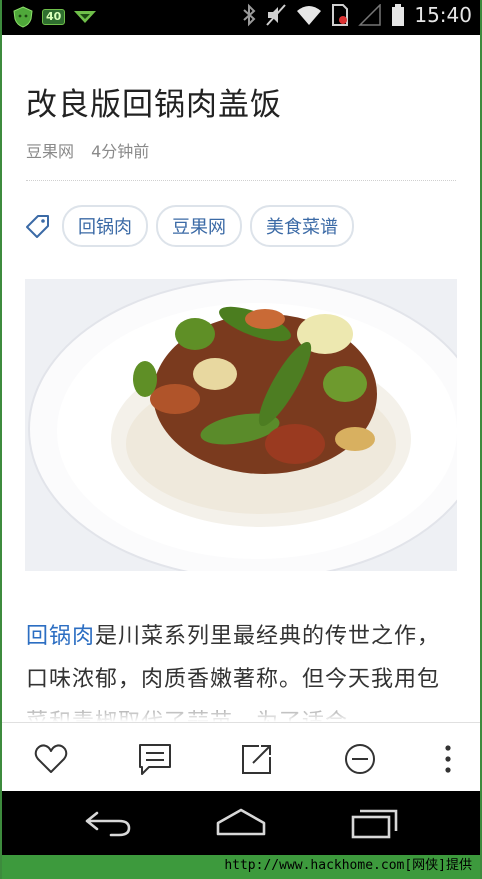  I want to click on downloads-icon, so click(85, 17).